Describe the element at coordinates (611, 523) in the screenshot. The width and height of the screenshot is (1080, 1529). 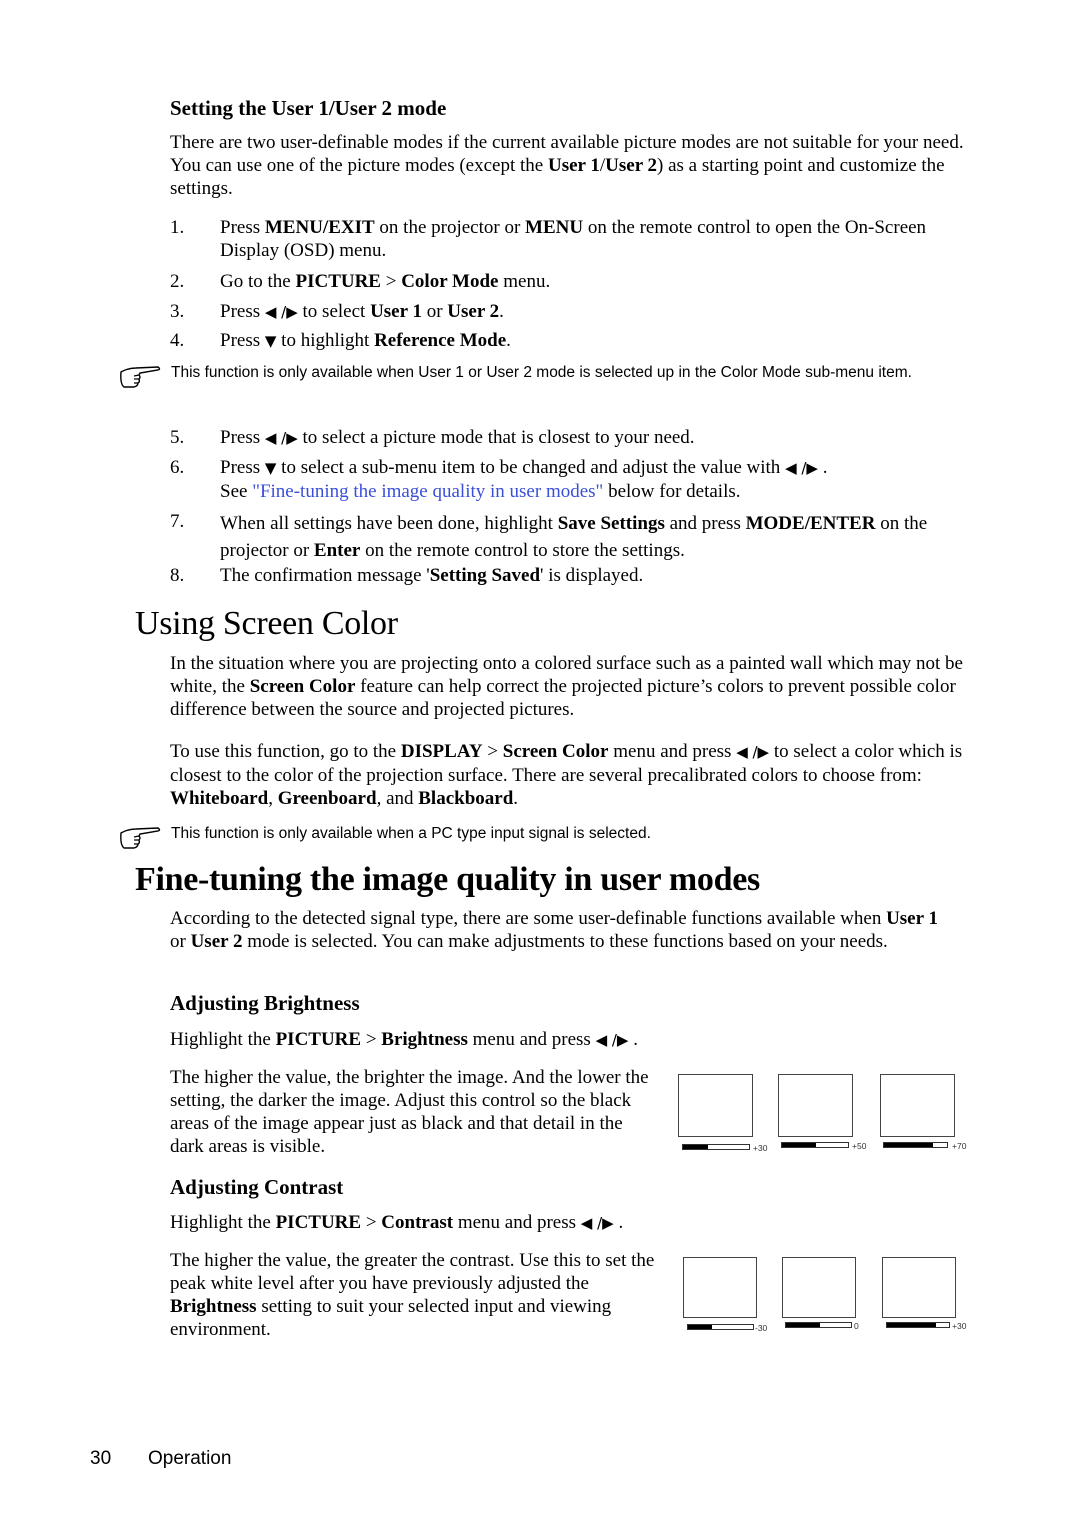
I see `bold-text: Save Settings` at that location.